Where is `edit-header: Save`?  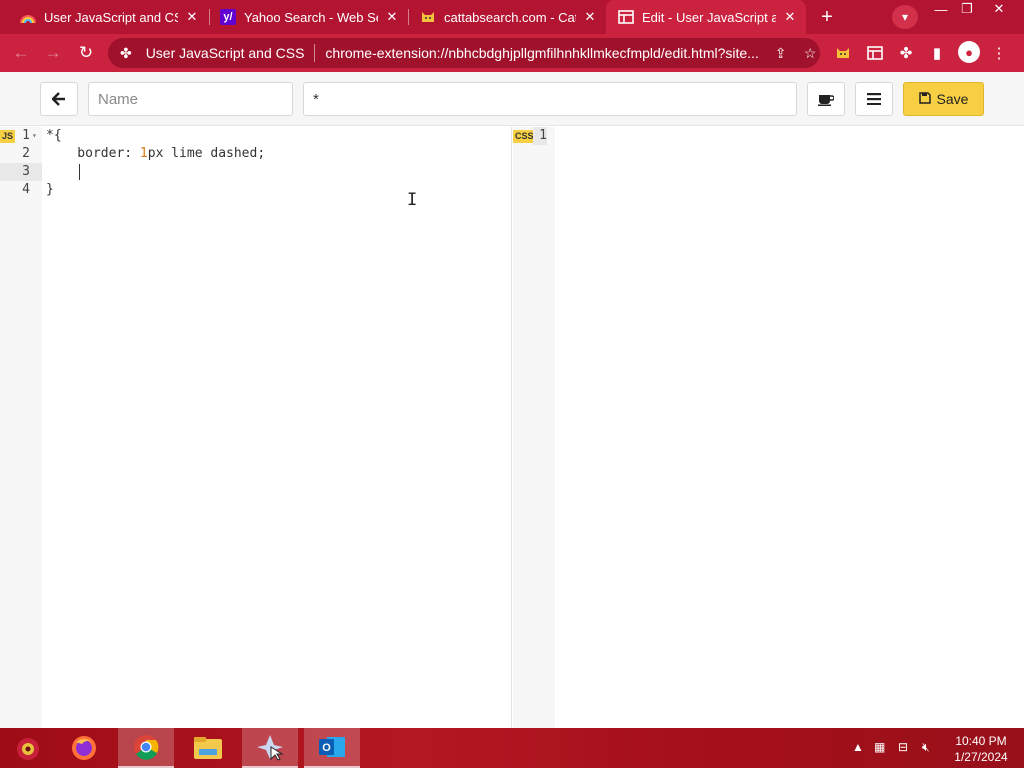 edit-header: Save is located at coordinates (512, 99).